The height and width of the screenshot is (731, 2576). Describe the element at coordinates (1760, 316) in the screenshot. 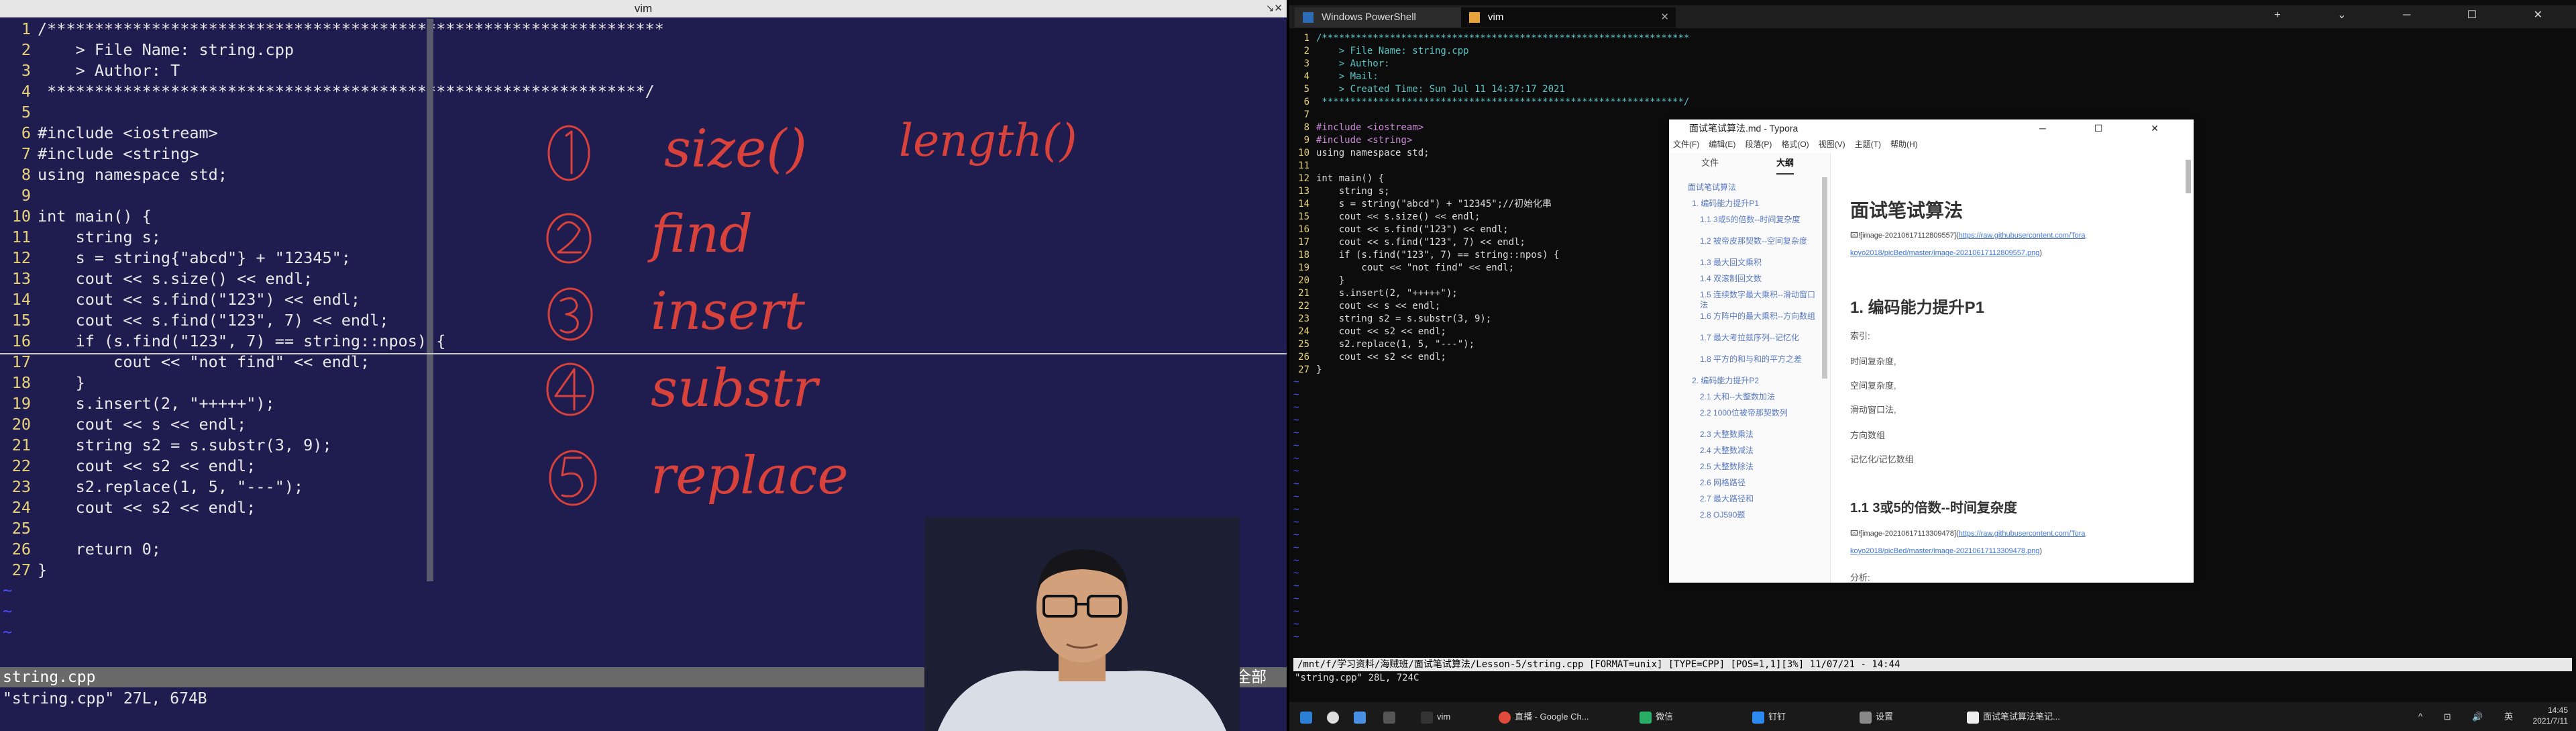

I see `outline-item: 1.6 方阵中的最大乘积--方向数组` at that location.